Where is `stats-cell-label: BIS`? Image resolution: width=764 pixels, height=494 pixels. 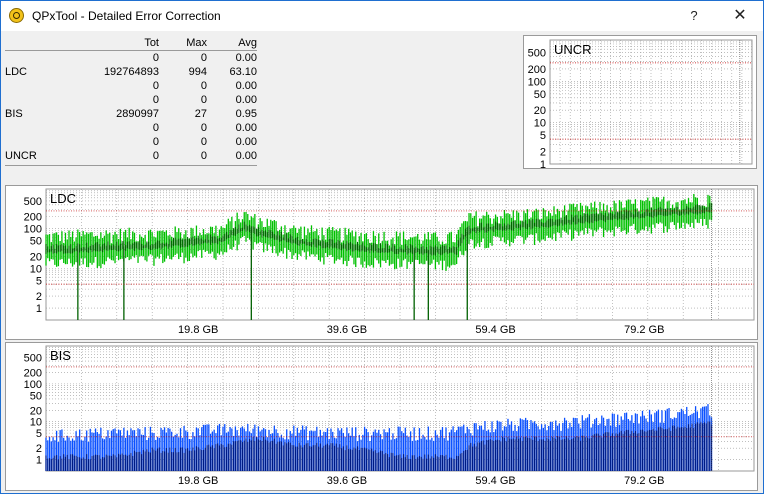
stats-cell-label: BIS is located at coordinates (14, 114).